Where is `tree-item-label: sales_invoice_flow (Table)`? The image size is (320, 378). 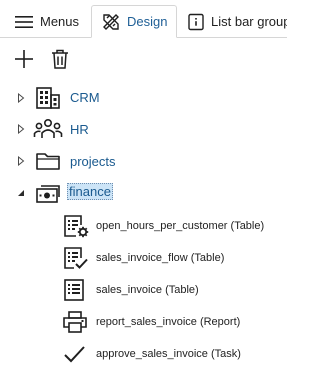
tree-item-label: sales_invoice_flow (Table) is located at coordinates (160, 258).